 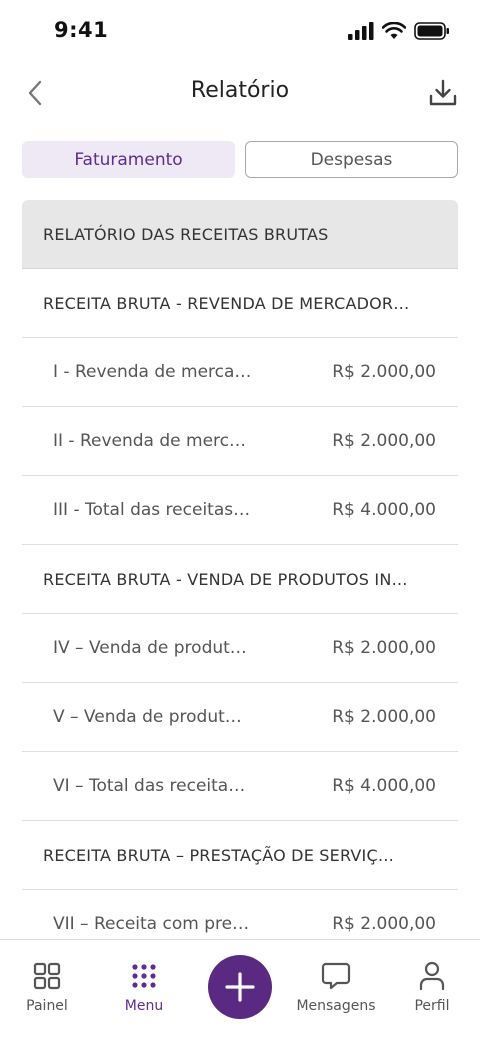 I want to click on download-button, so click(x=443, y=93).